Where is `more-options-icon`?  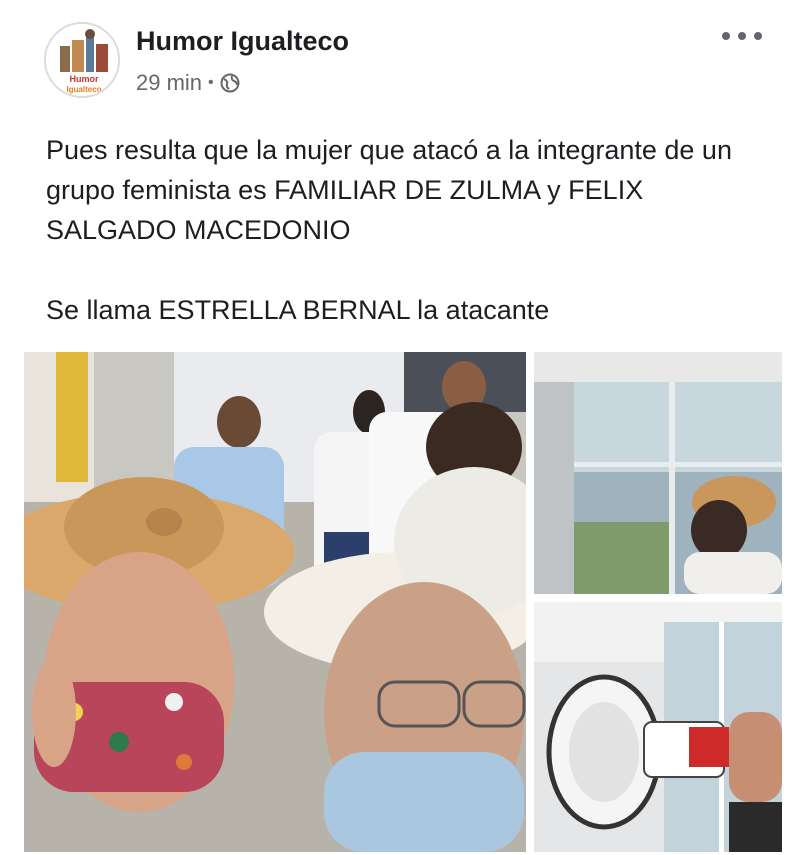 more-options-icon is located at coordinates (742, 36).